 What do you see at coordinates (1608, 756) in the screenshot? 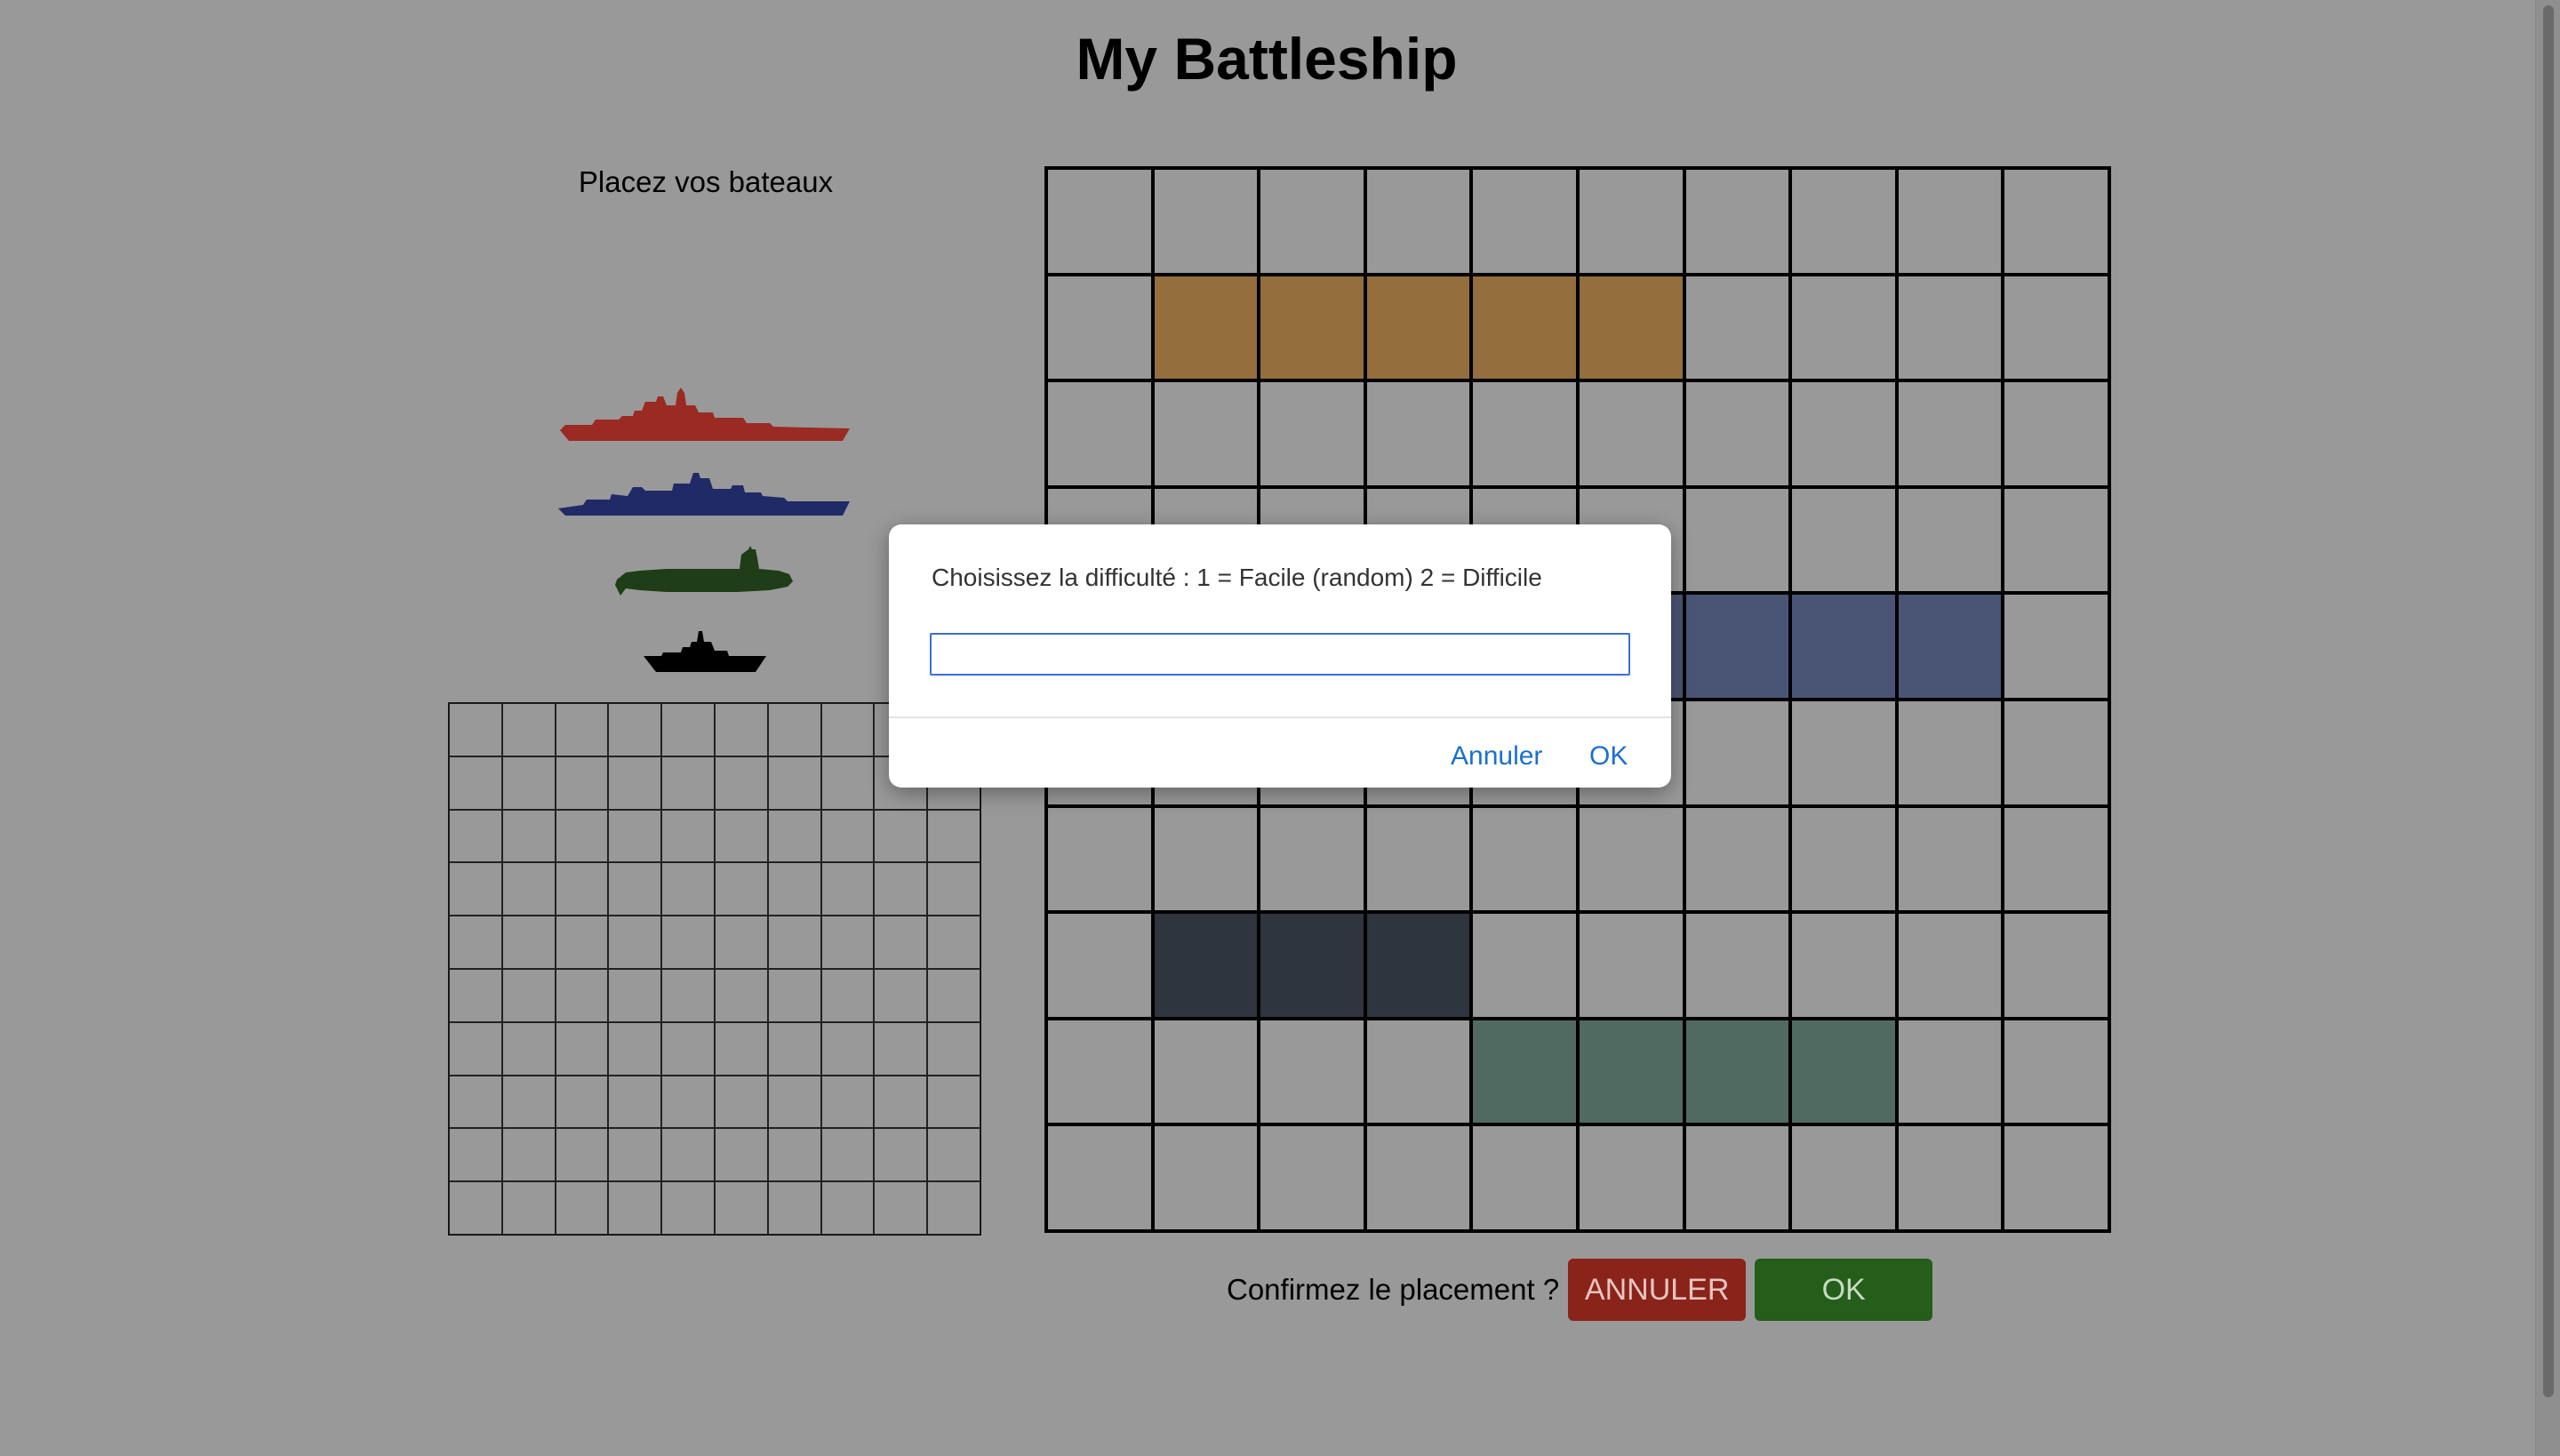
I see `dialog-ok-button: OK` at bounding box center [1608, 756].